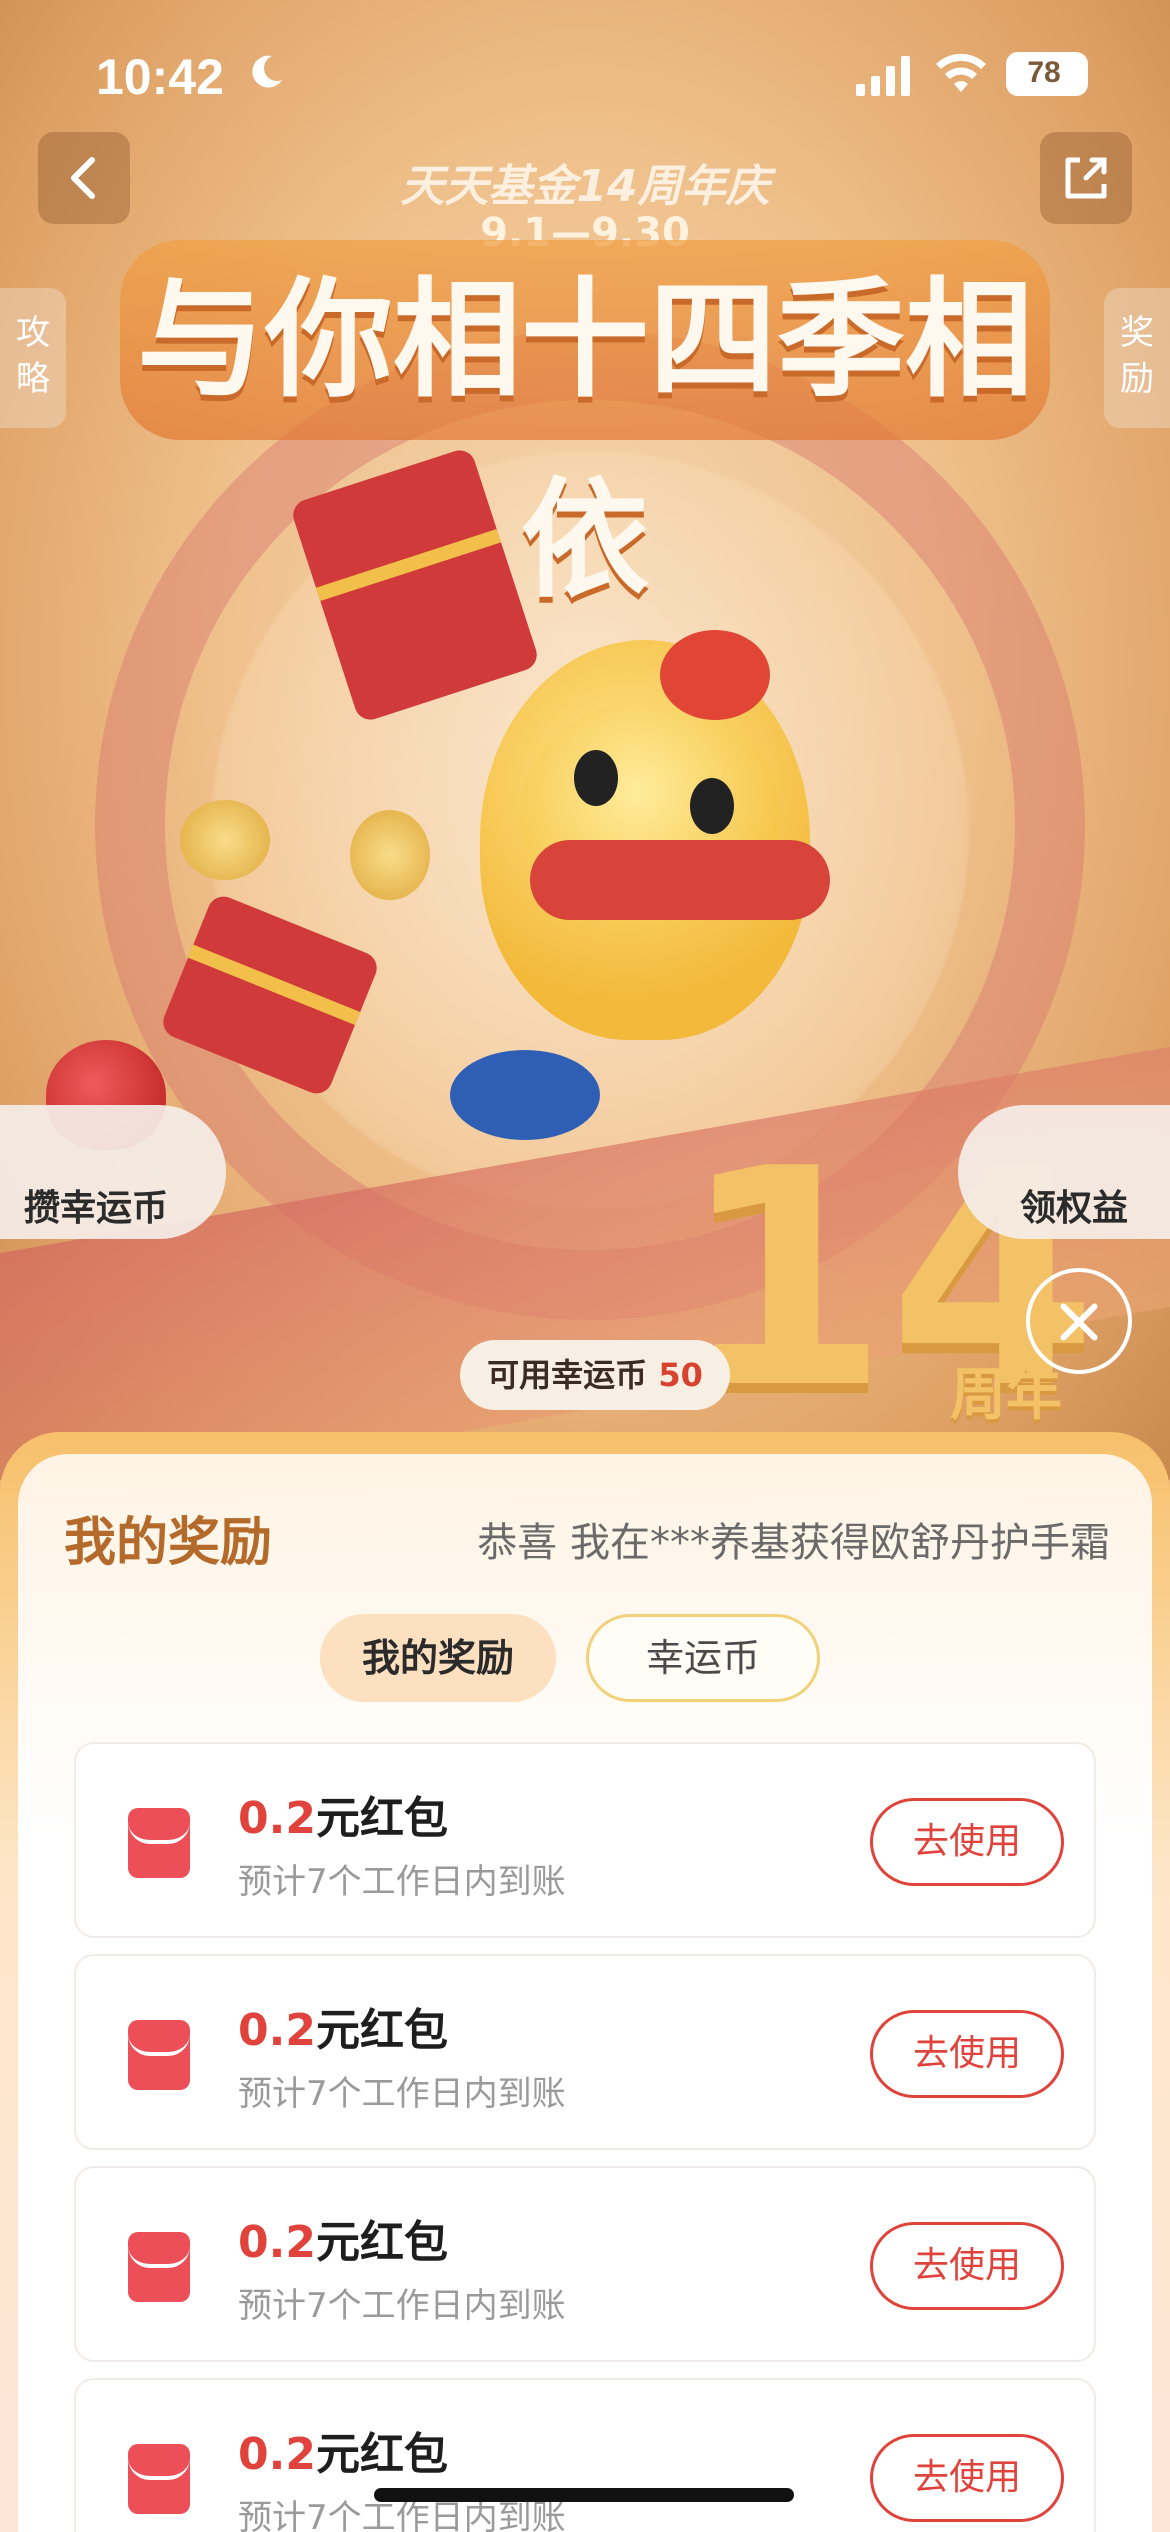 Image resolution: width=1170 pixels, height=2532 pixels. I want to click on tab-lucky-coins: 幸运币, so click(703, 1658).